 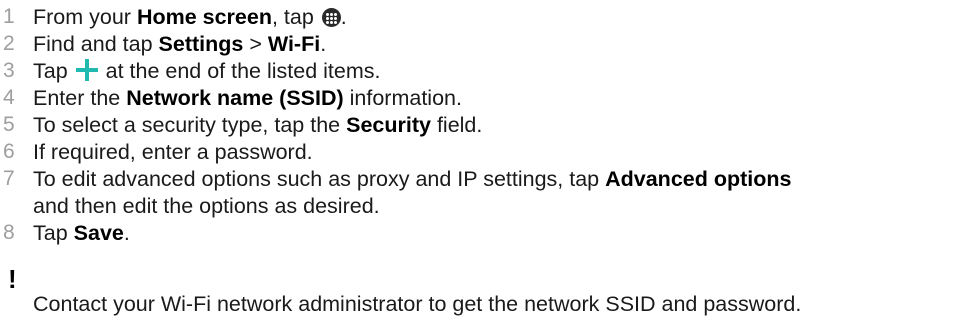 I want to click on settings-label: Settings, so click(x=201, y=44).